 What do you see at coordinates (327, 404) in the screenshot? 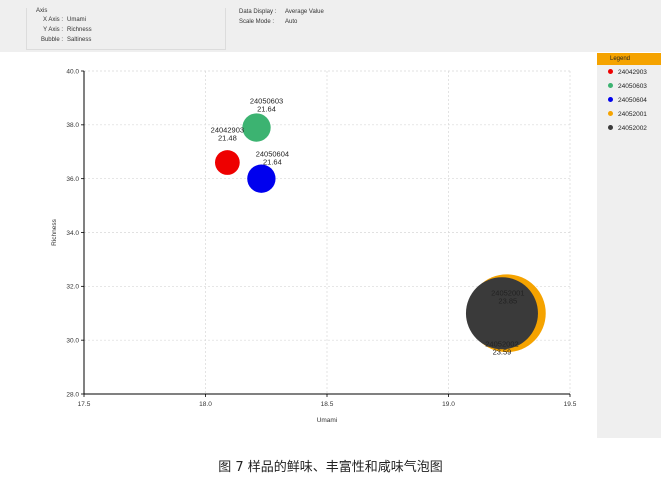
I see `x-tick-label: 18.5` at bounding box center [327, 404].